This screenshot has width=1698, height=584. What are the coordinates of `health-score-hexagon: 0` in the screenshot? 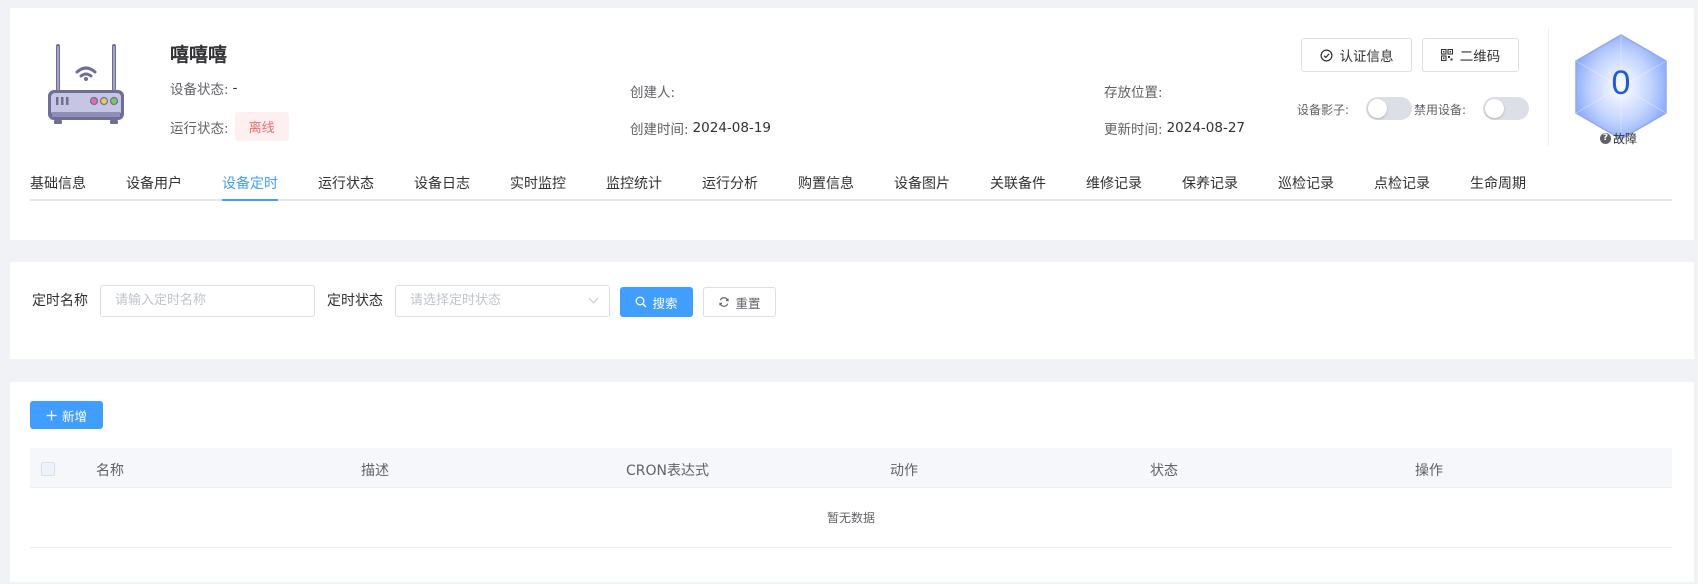 It's located at (1621, 87).